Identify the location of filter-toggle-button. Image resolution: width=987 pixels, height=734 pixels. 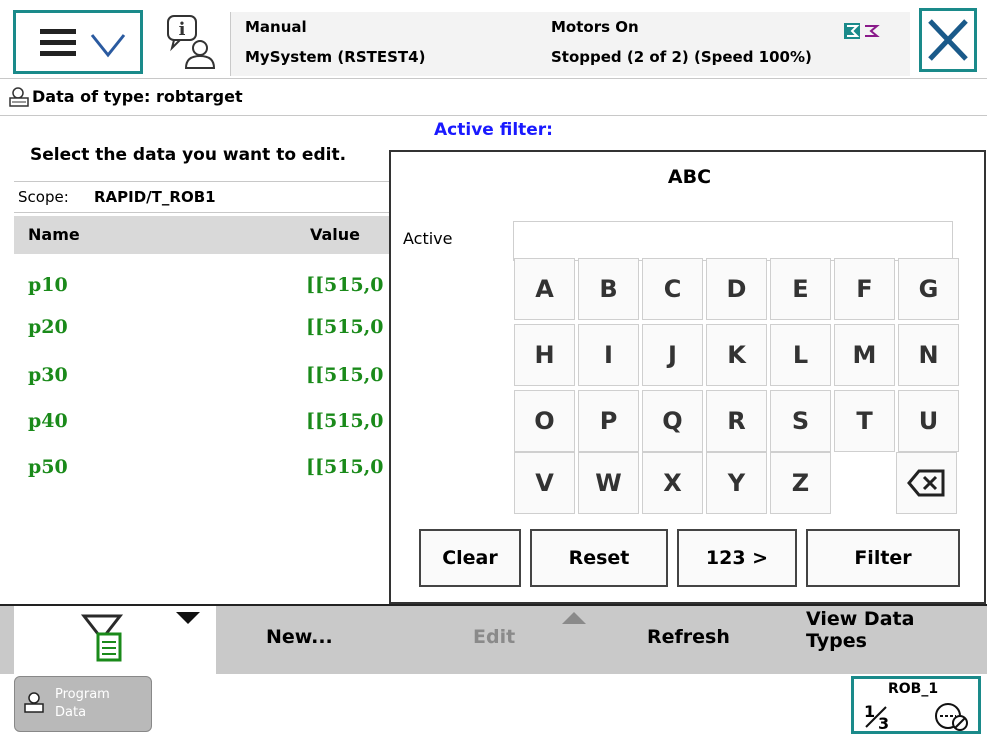
(115, 640).